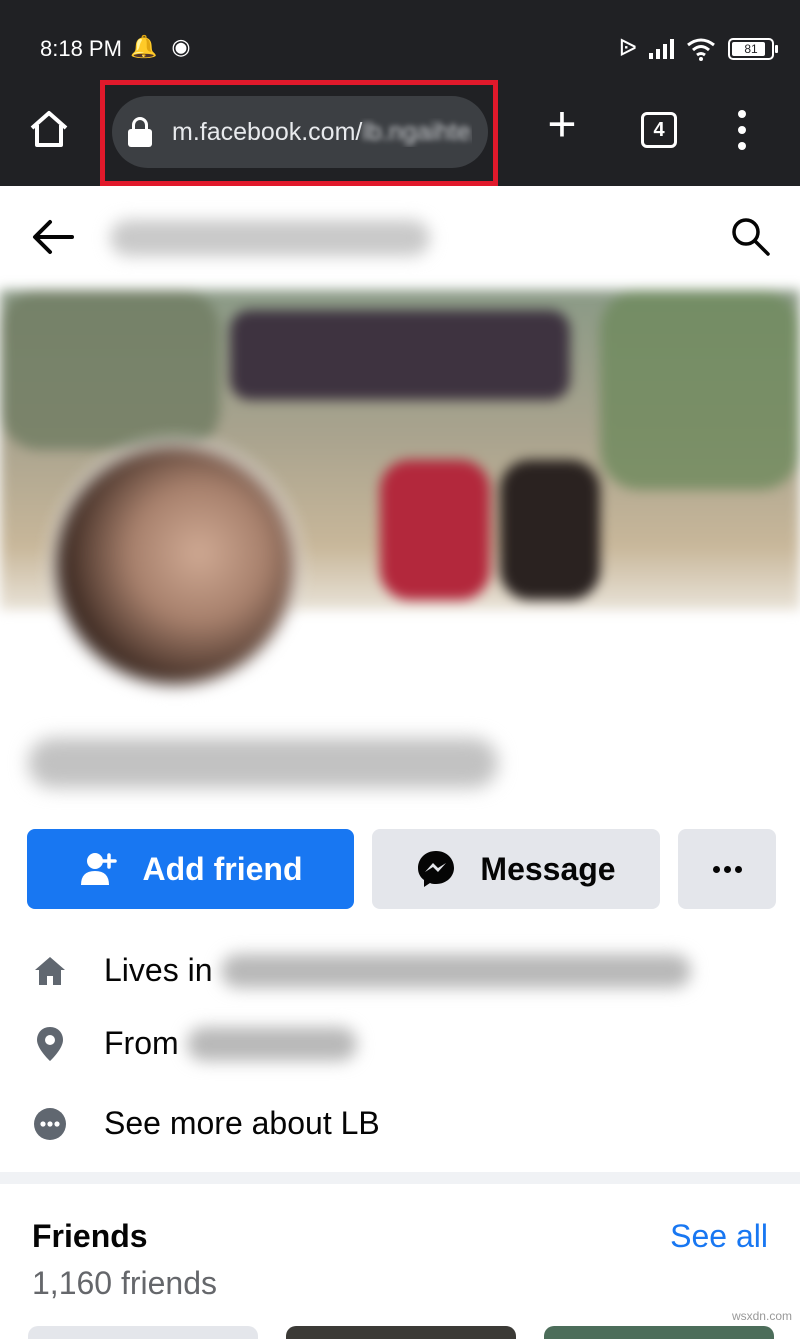 The image size is (800, 1339). Describe the element at coordinates (49, 129) in the screenshot. I see `home-icon` at that location.